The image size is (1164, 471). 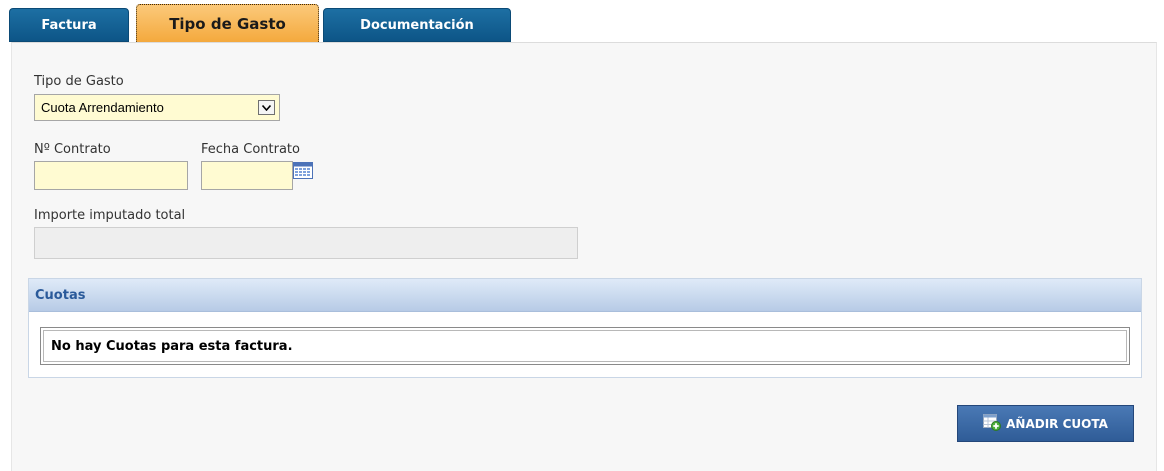 What do you see at coordinates (102, 107) in the screenshot?
I see `tipo-gasto-value: Cuota Arrendamiento` at bounding box center [102, 107].